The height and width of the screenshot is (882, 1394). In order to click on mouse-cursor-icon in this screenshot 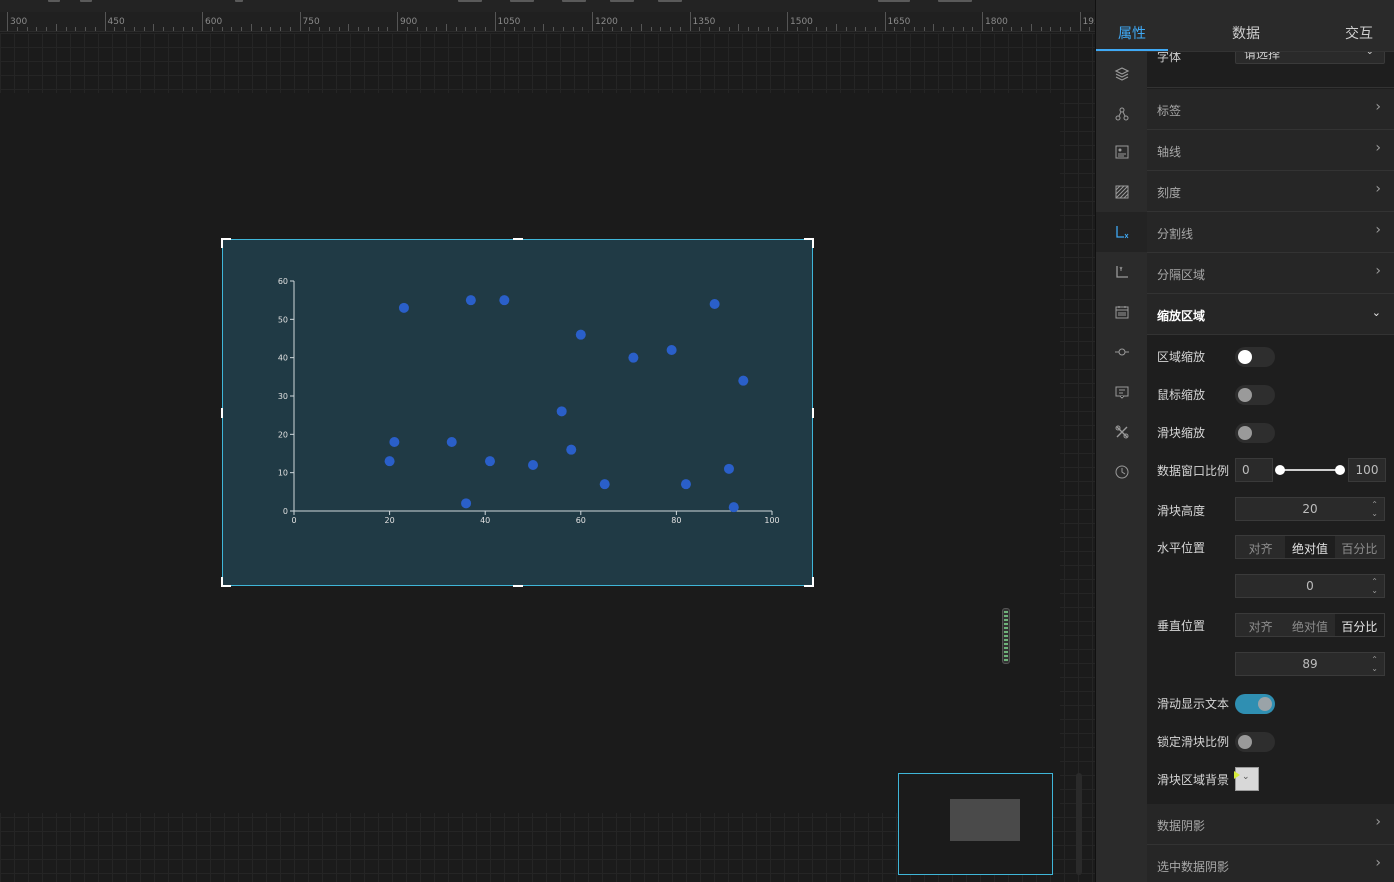, I will do `click(1237, 775)`.